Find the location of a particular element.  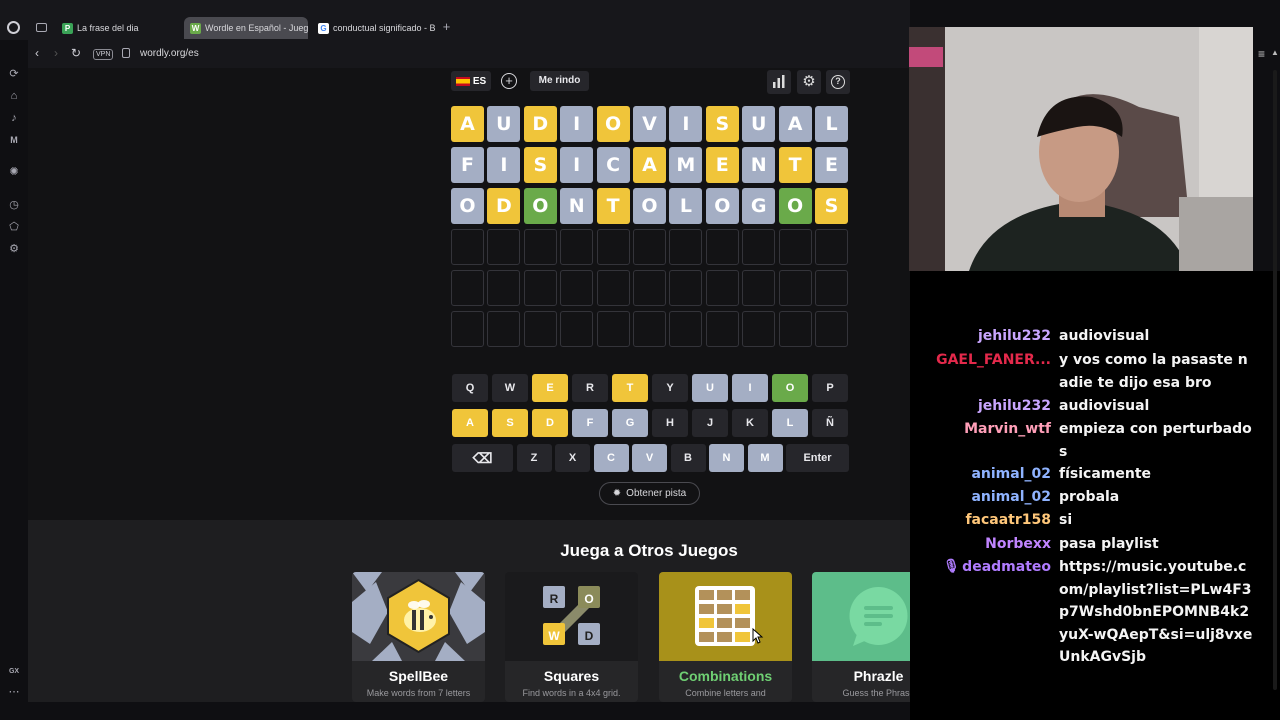

key: X is located at coordinates (572, 458).